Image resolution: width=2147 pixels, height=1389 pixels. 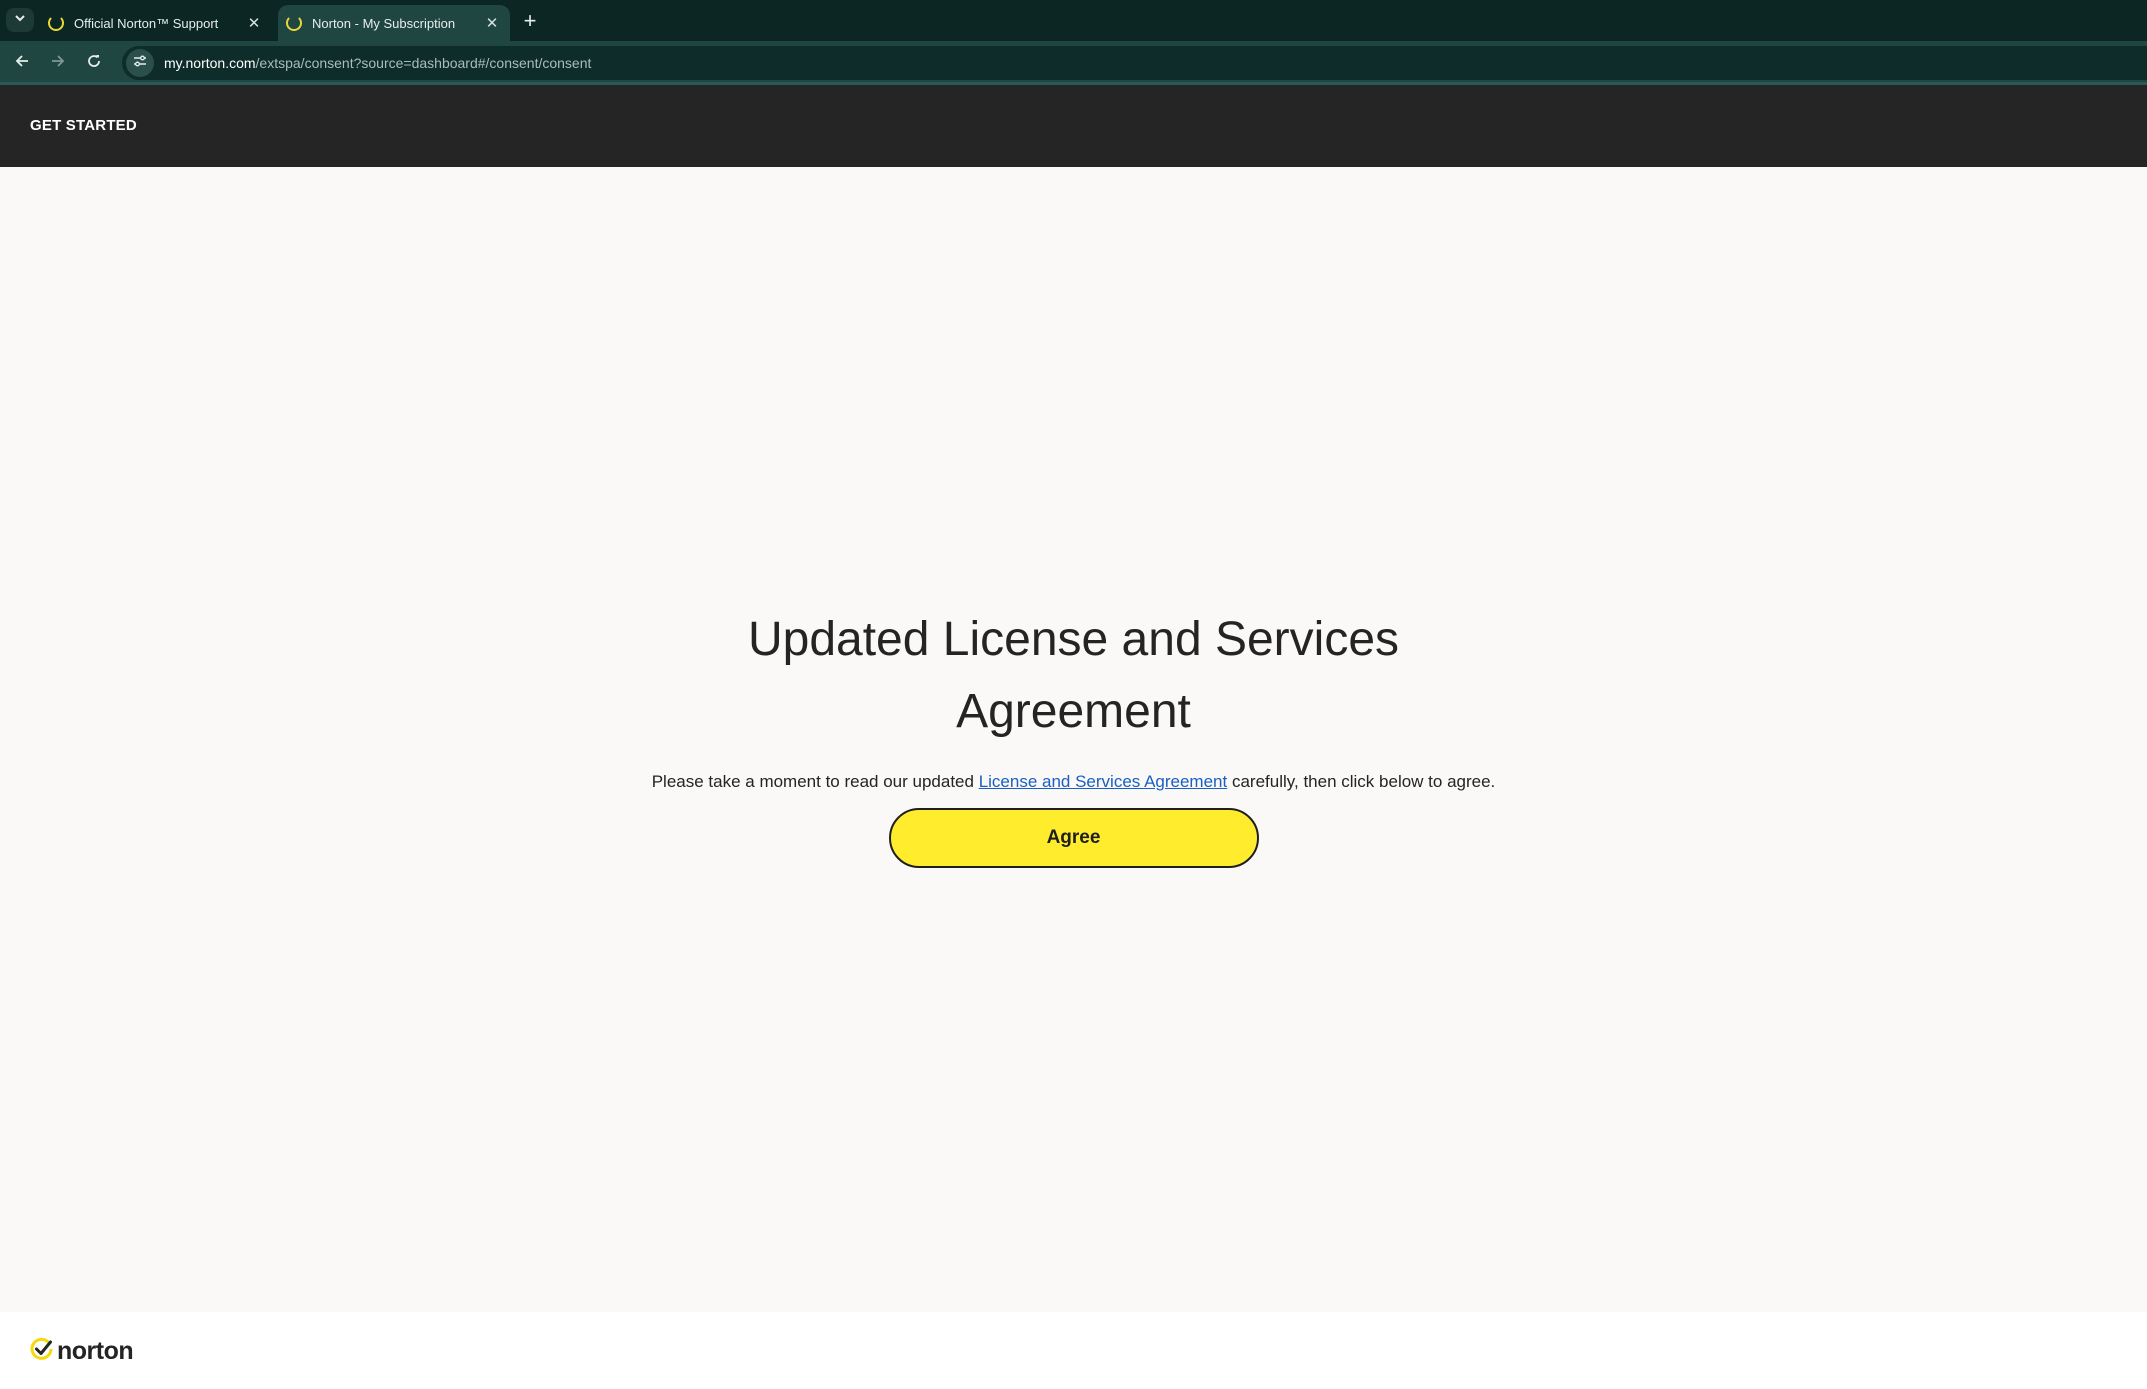 I want to click on back-button, so click(x=22, y=63).